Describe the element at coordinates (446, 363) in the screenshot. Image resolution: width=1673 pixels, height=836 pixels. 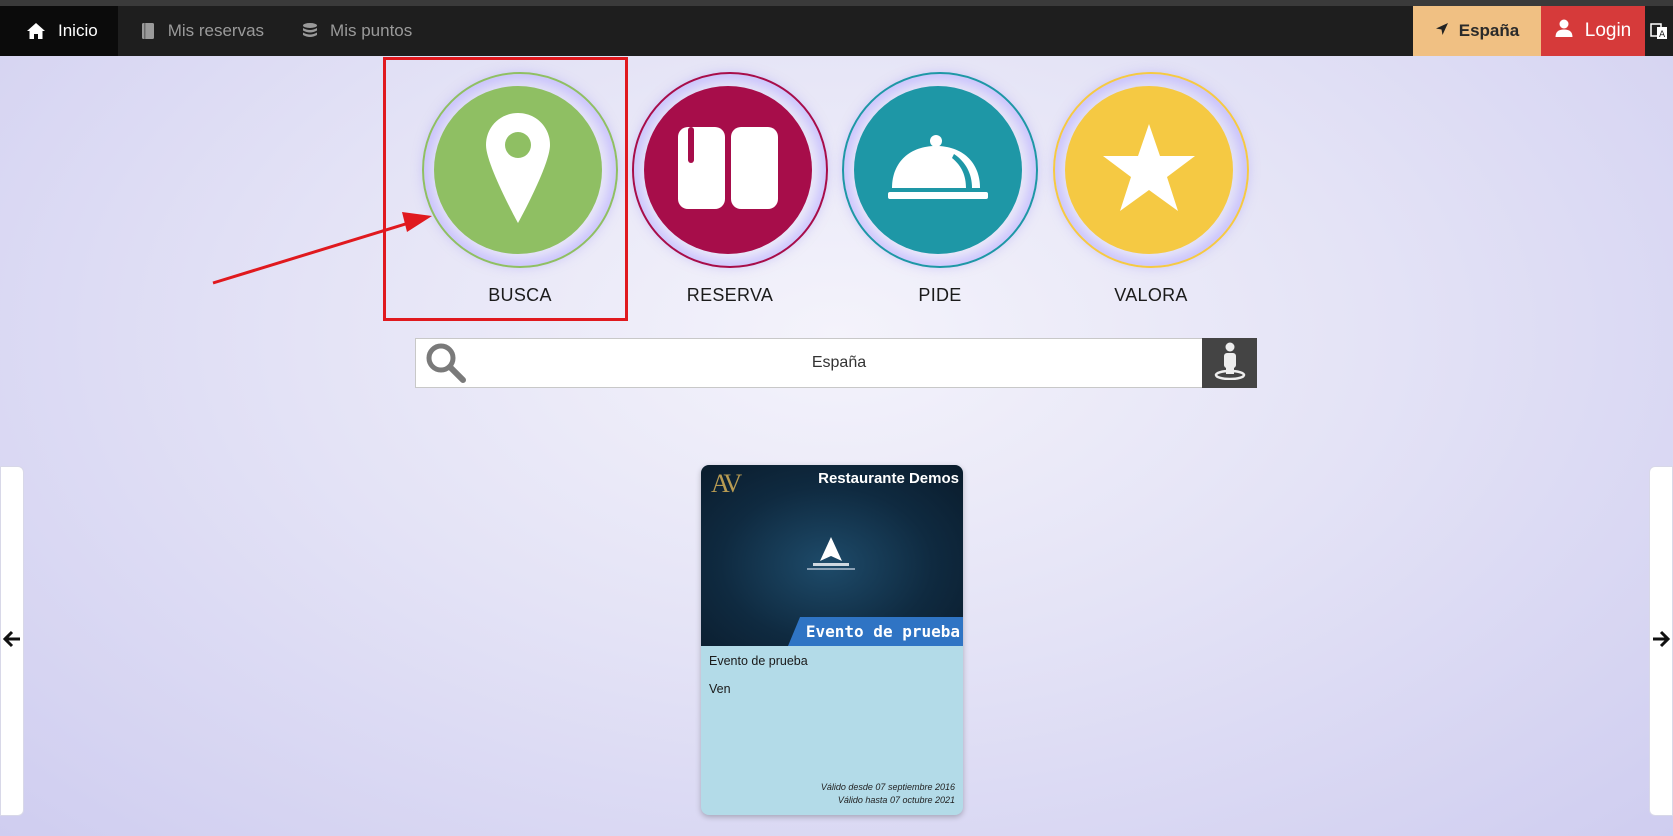
I see `search-icon` at that location.